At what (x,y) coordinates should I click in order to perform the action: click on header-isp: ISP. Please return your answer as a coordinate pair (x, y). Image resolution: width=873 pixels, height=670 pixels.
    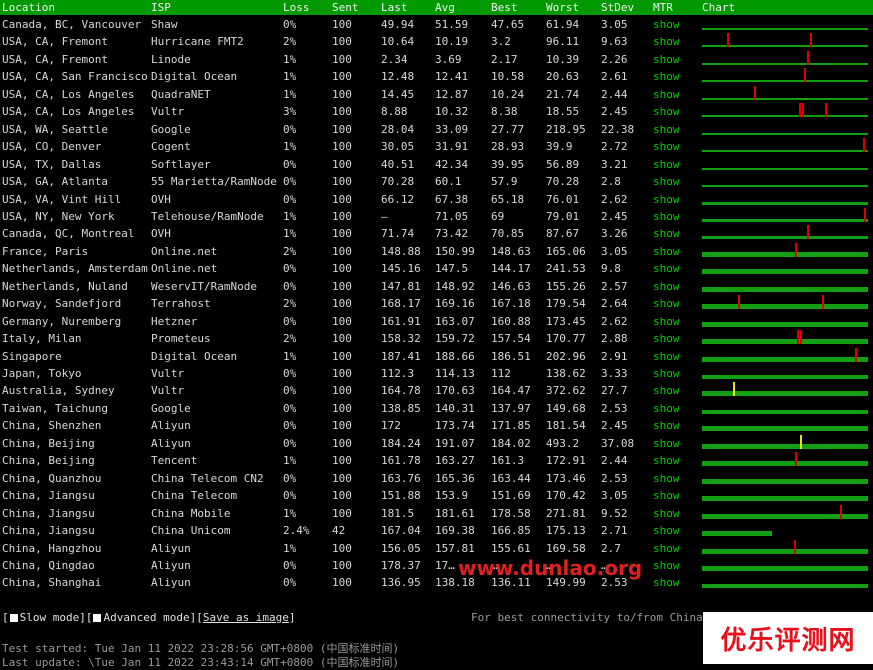
    Looking at the image, I should click on (161, 7).